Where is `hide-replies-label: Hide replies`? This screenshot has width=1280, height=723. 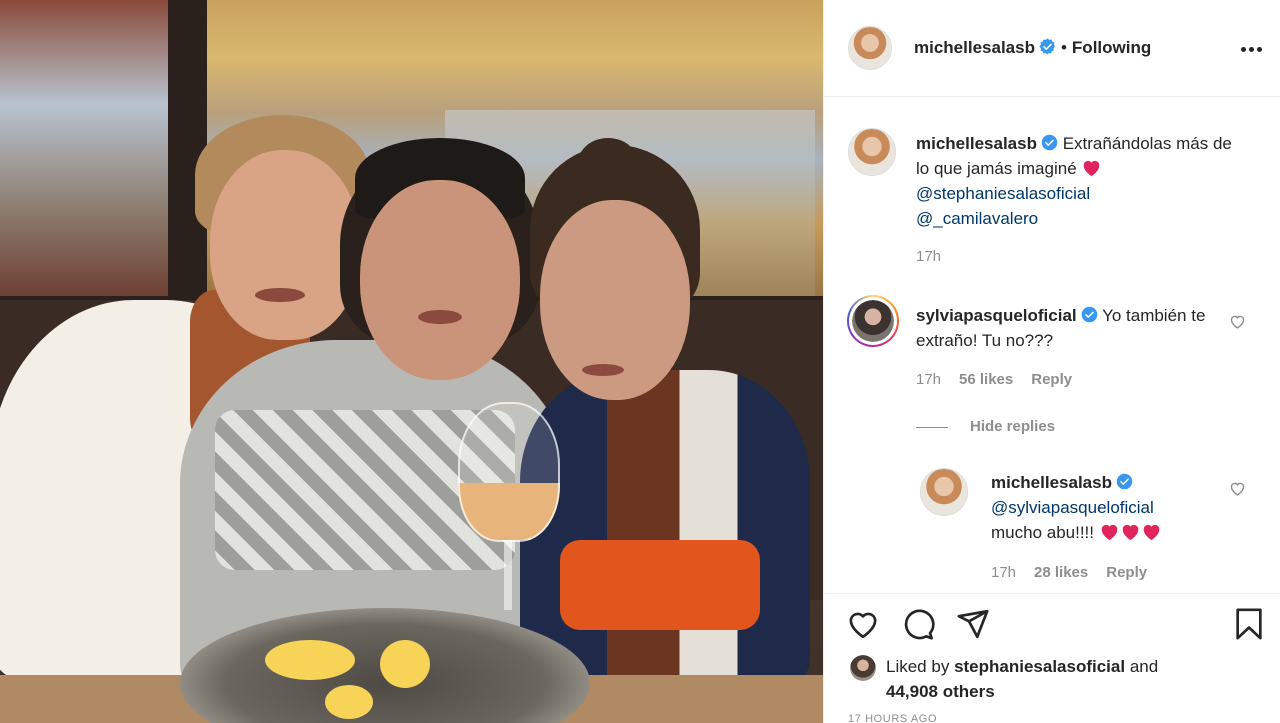 hide-replies-label: Hide replies is located at coordinates (1013, 426).